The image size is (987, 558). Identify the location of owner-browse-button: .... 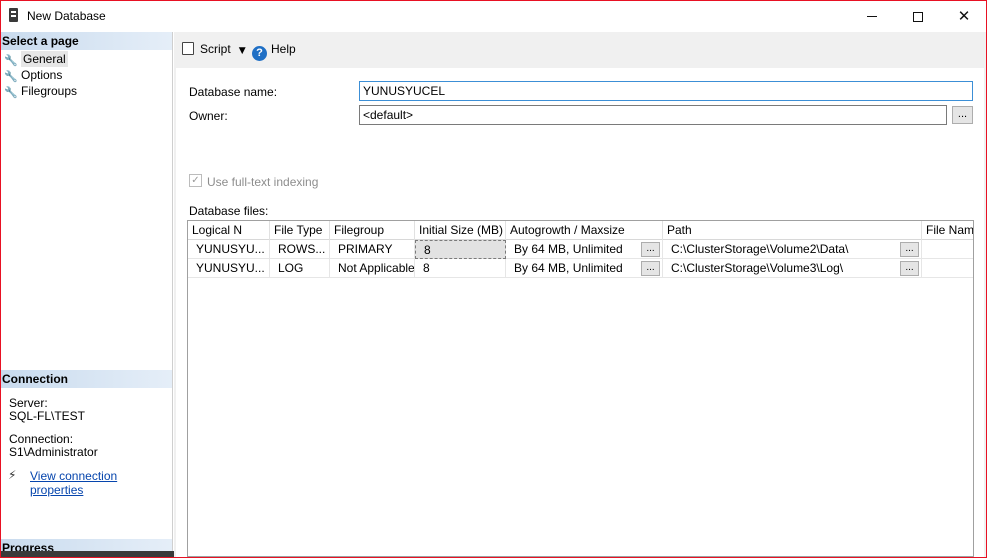
(962, 115).